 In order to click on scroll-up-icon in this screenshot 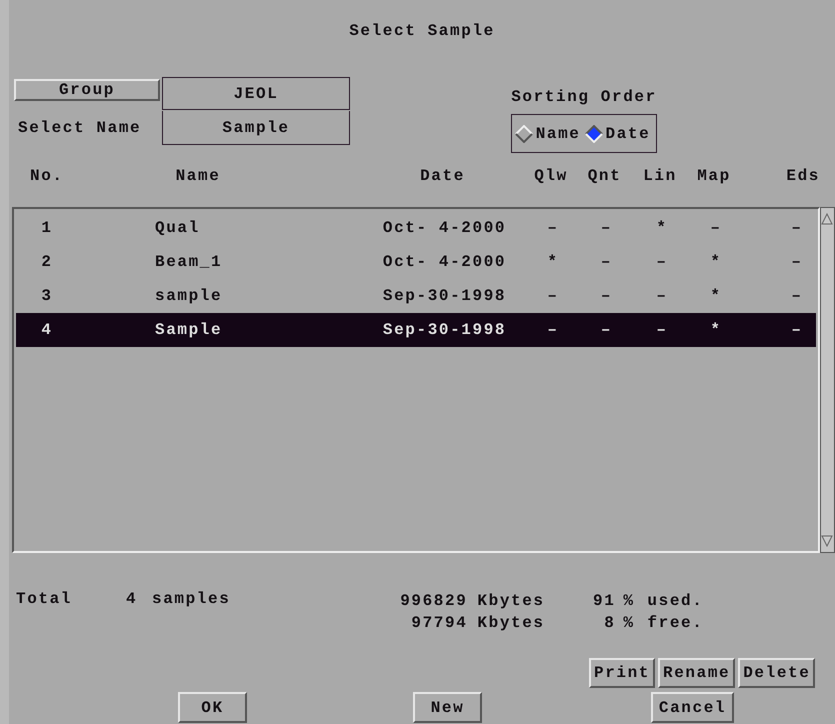, I will do `click(827, 219)`.